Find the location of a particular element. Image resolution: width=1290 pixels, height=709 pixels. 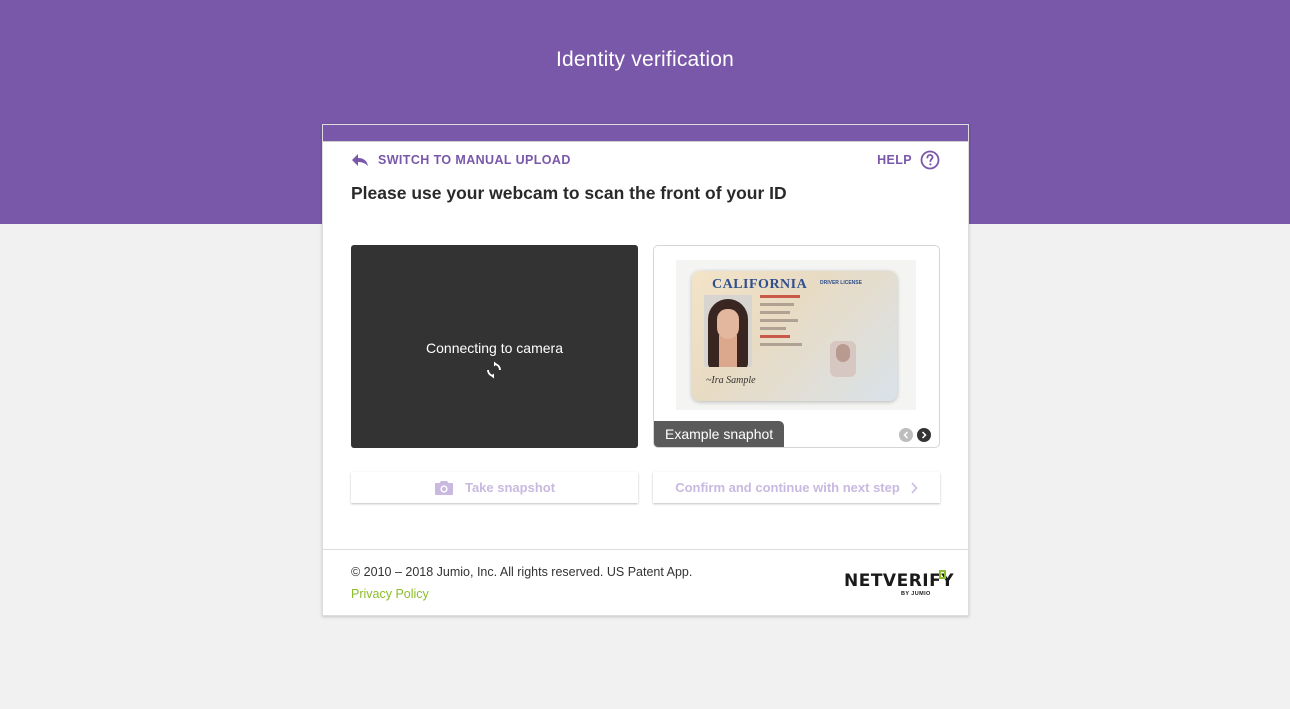

logo-subtext: BY JUMIO is located at coordinates (916, 594).